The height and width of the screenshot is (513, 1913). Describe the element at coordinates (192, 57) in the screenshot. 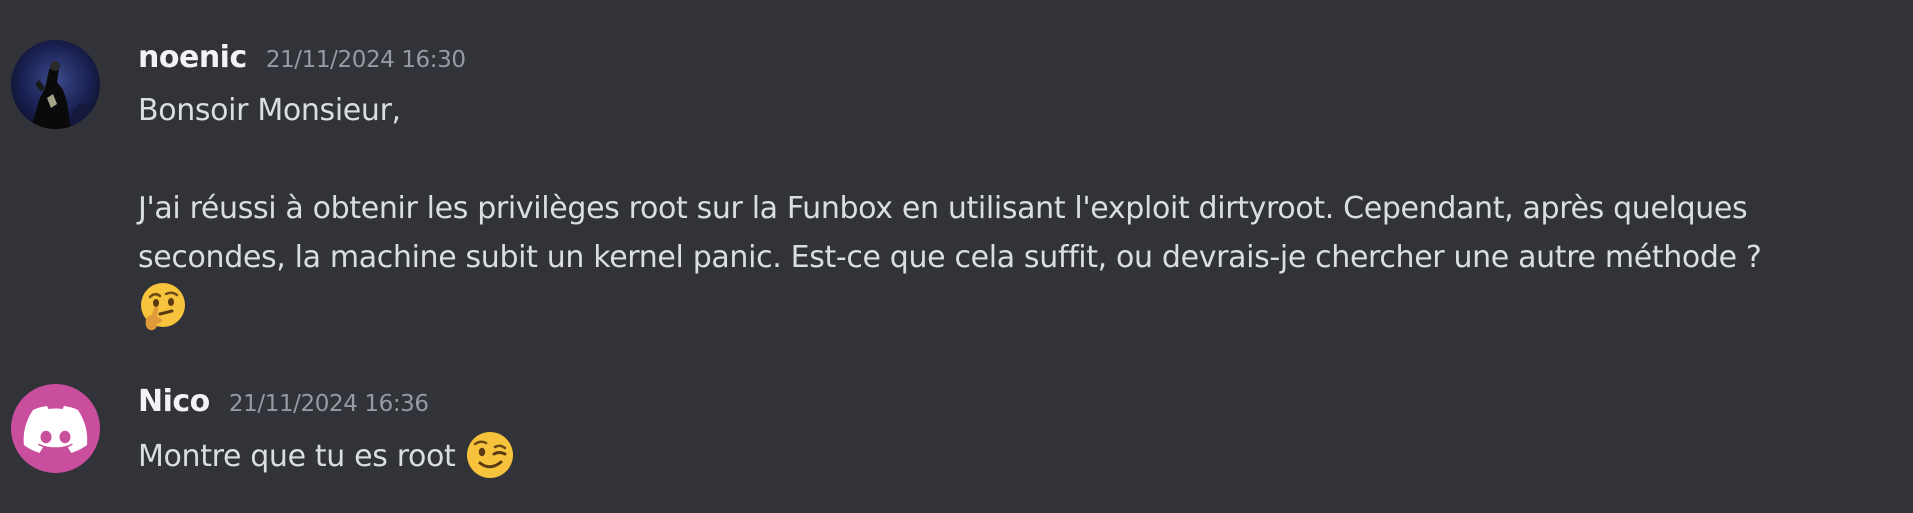

I see `username: noenic` at that location.